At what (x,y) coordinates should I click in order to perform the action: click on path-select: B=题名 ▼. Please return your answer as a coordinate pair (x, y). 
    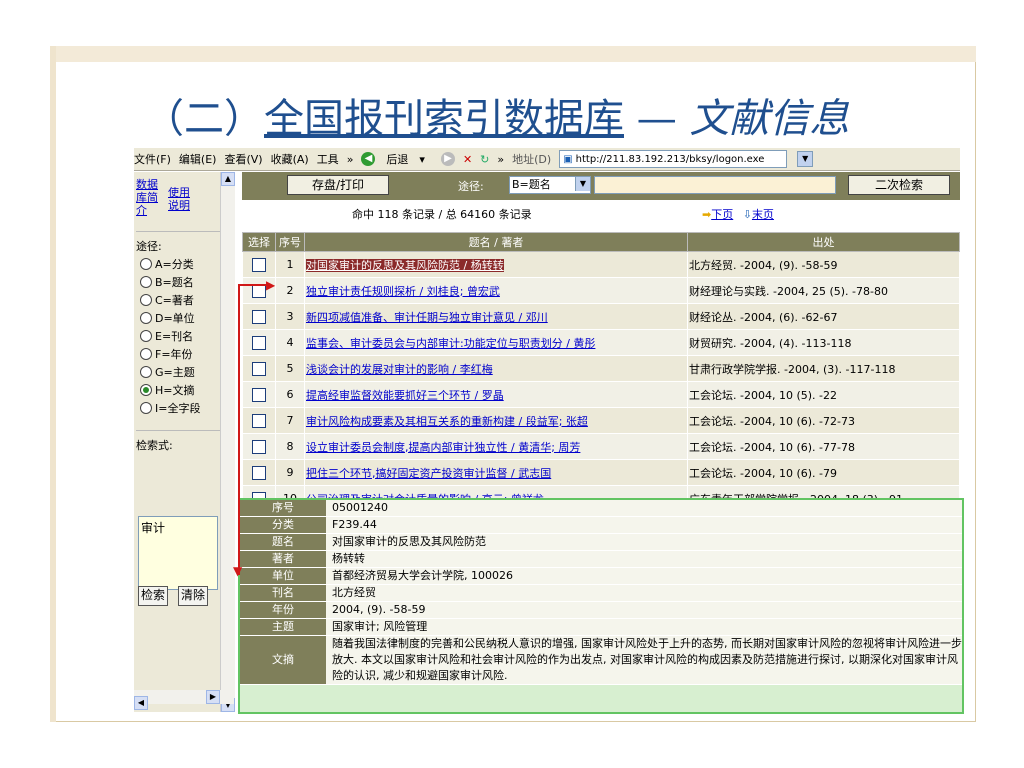
    Looking at the image, I should click on (550, 185).